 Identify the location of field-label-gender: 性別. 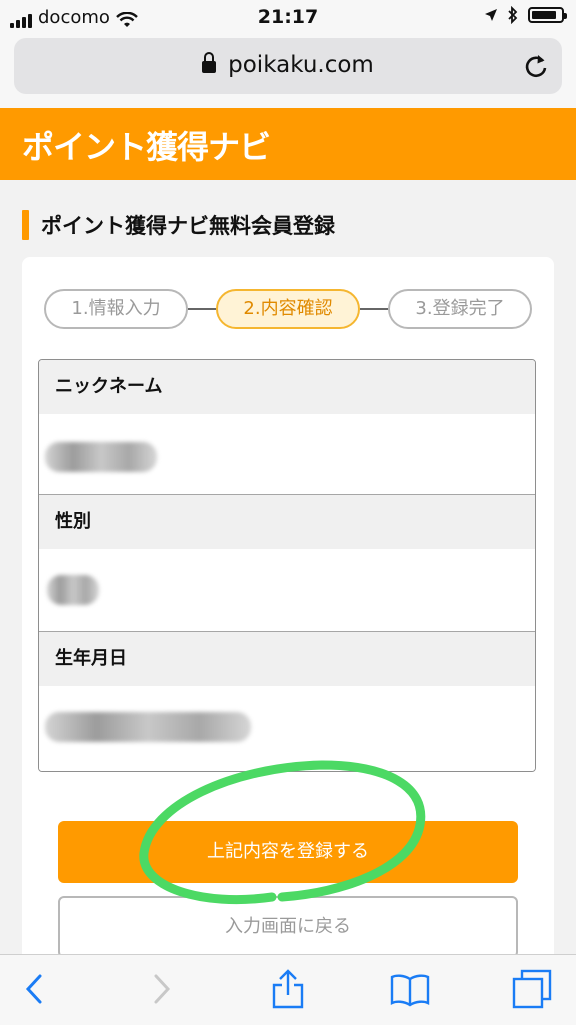
(287, 522).